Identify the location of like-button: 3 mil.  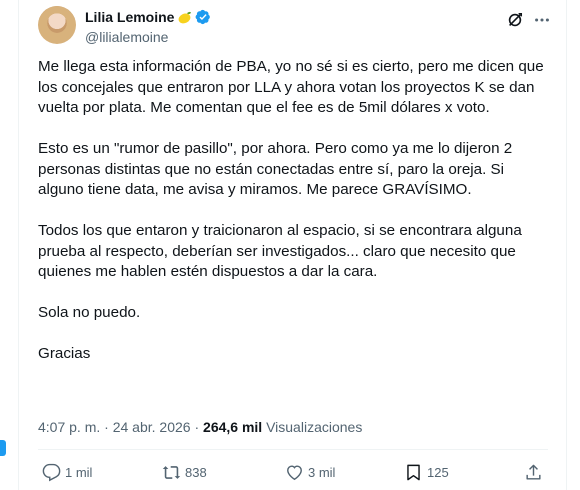
(310, 472).